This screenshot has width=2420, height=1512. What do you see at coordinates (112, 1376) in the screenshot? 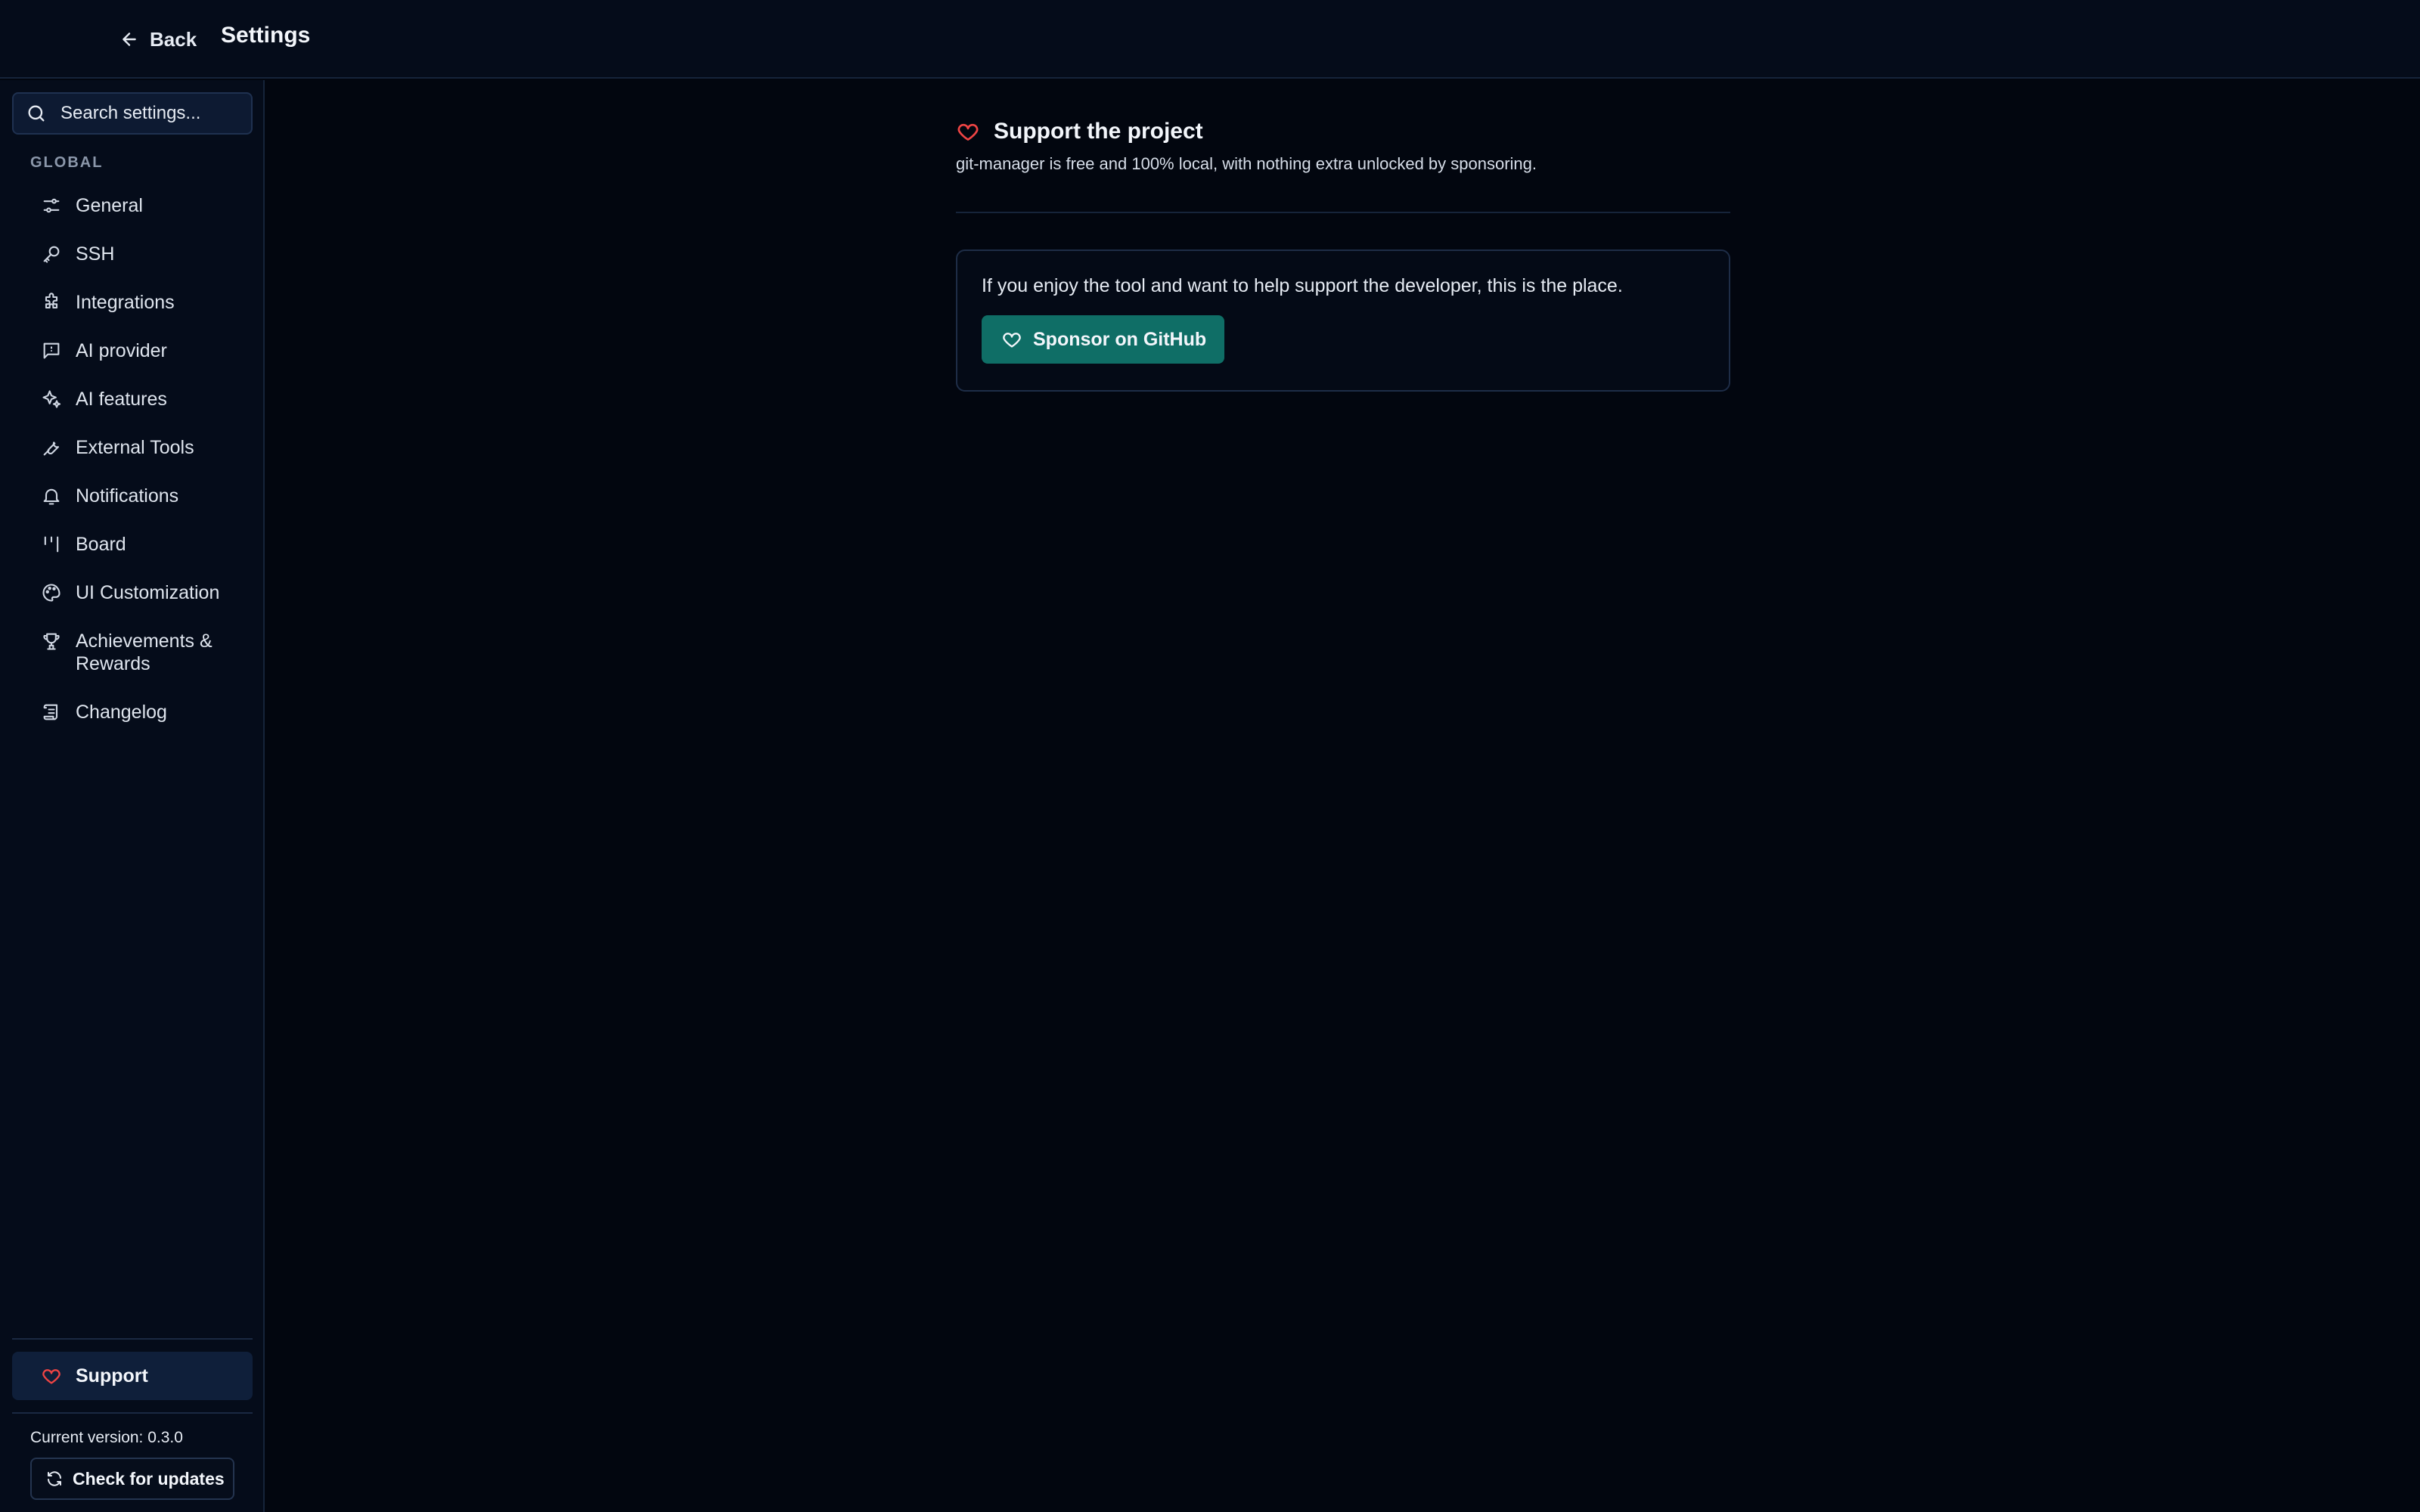
I see `sidebar-item-label: Support` at bounding box center [112, 1376].